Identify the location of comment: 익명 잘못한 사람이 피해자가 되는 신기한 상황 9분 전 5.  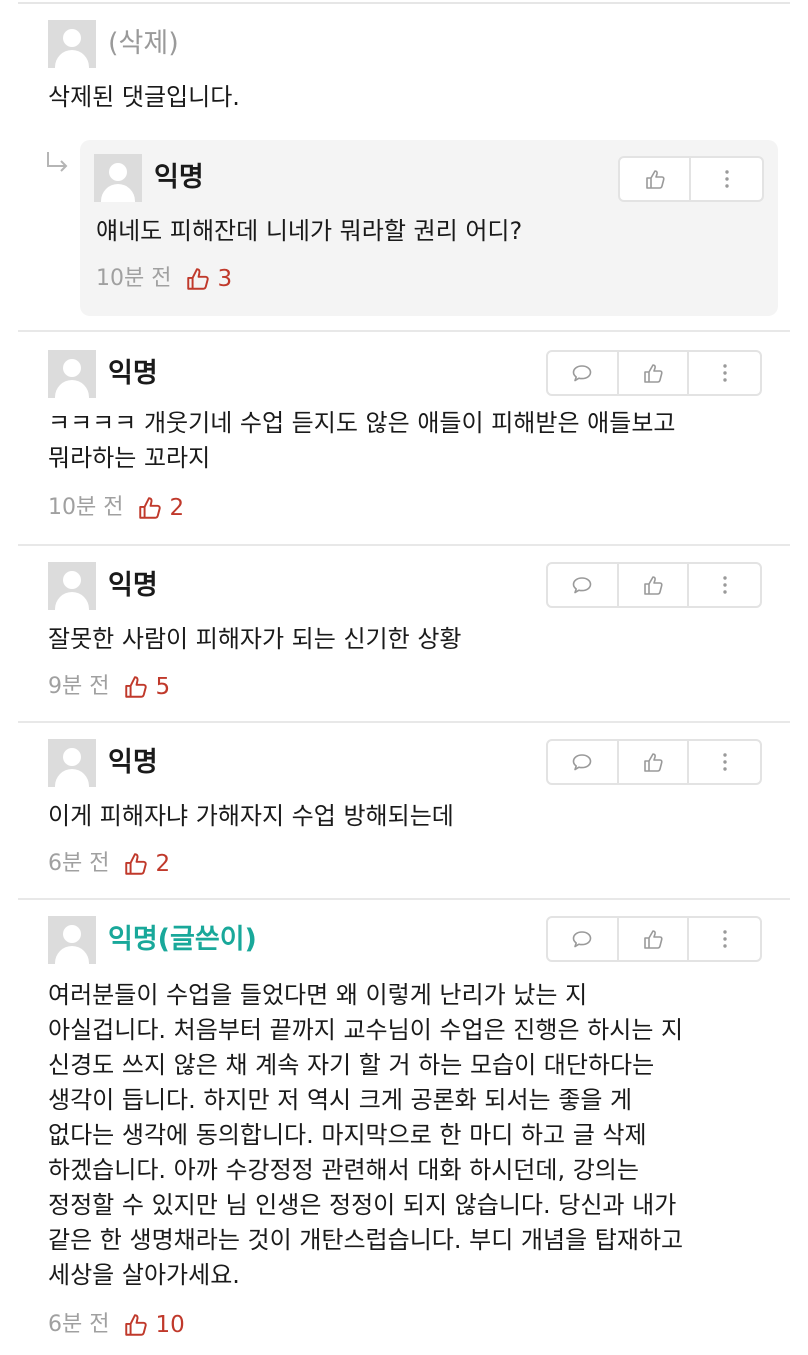
(404, 634).